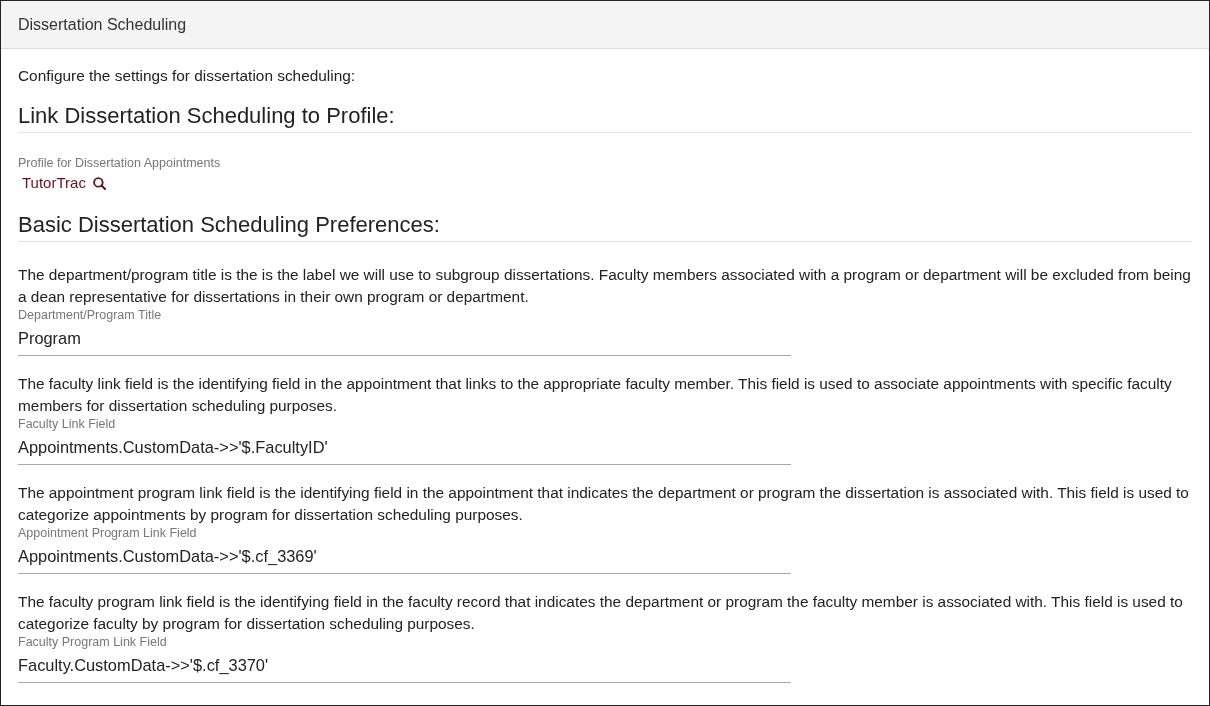 Image resolution: width=1210 pixels, height=706 pixels. What do you see at coordinates (404, 339) in the screenshot?
I see `text-field: Program` at bounding box center [404, 339].